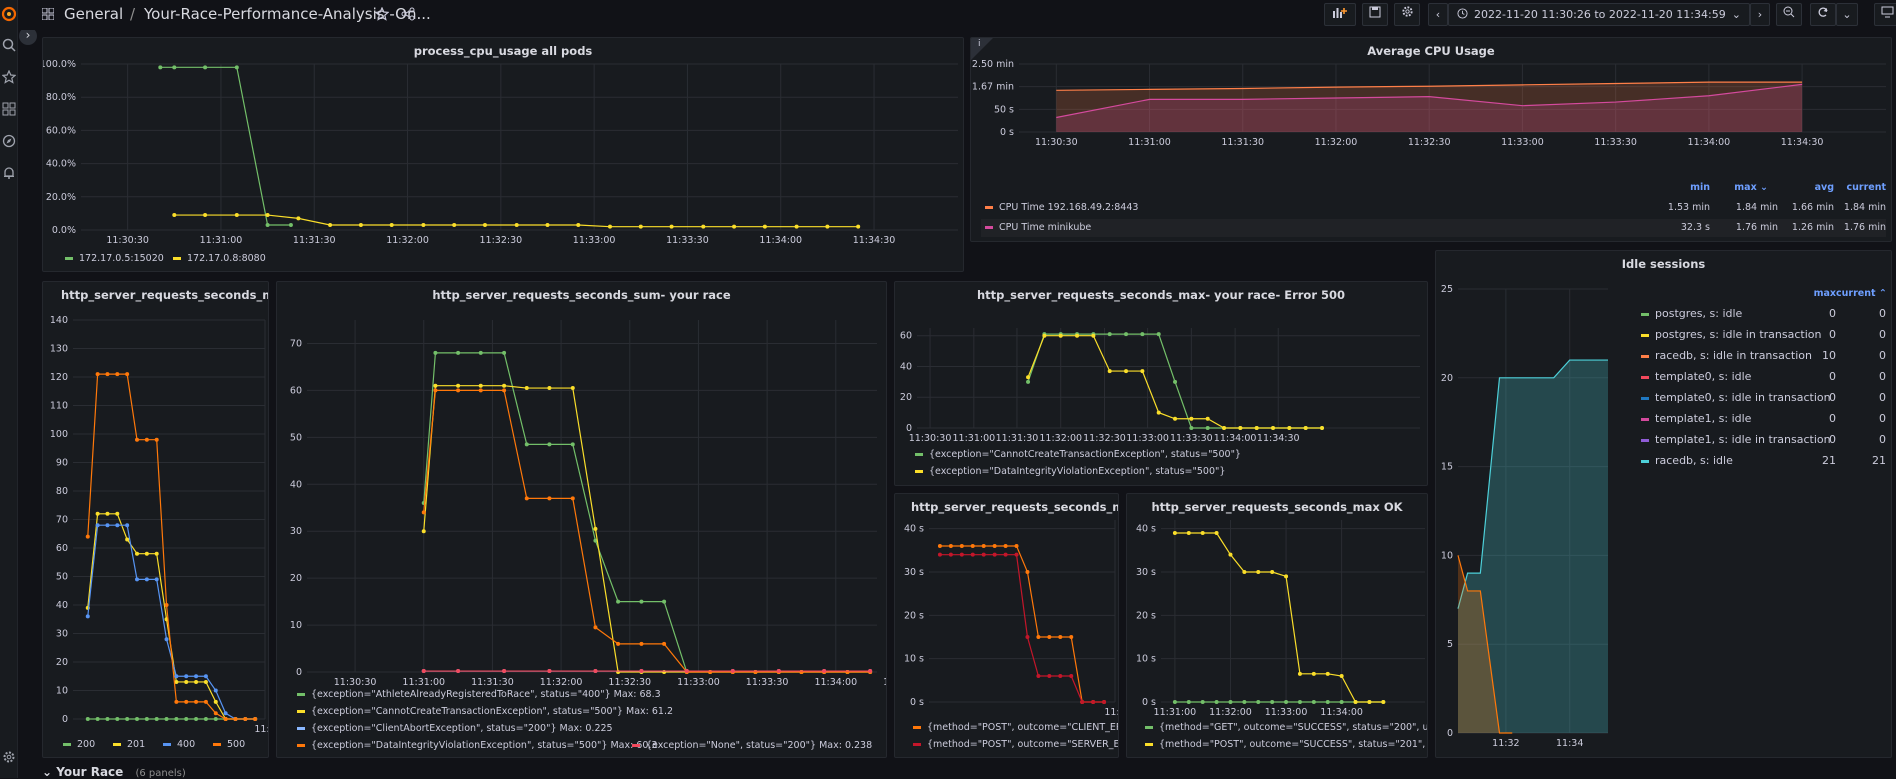 This screenshot has height=779, width=1896. I want to click on refresh-interval-dropdown: ⌄, so click(1847, 14).